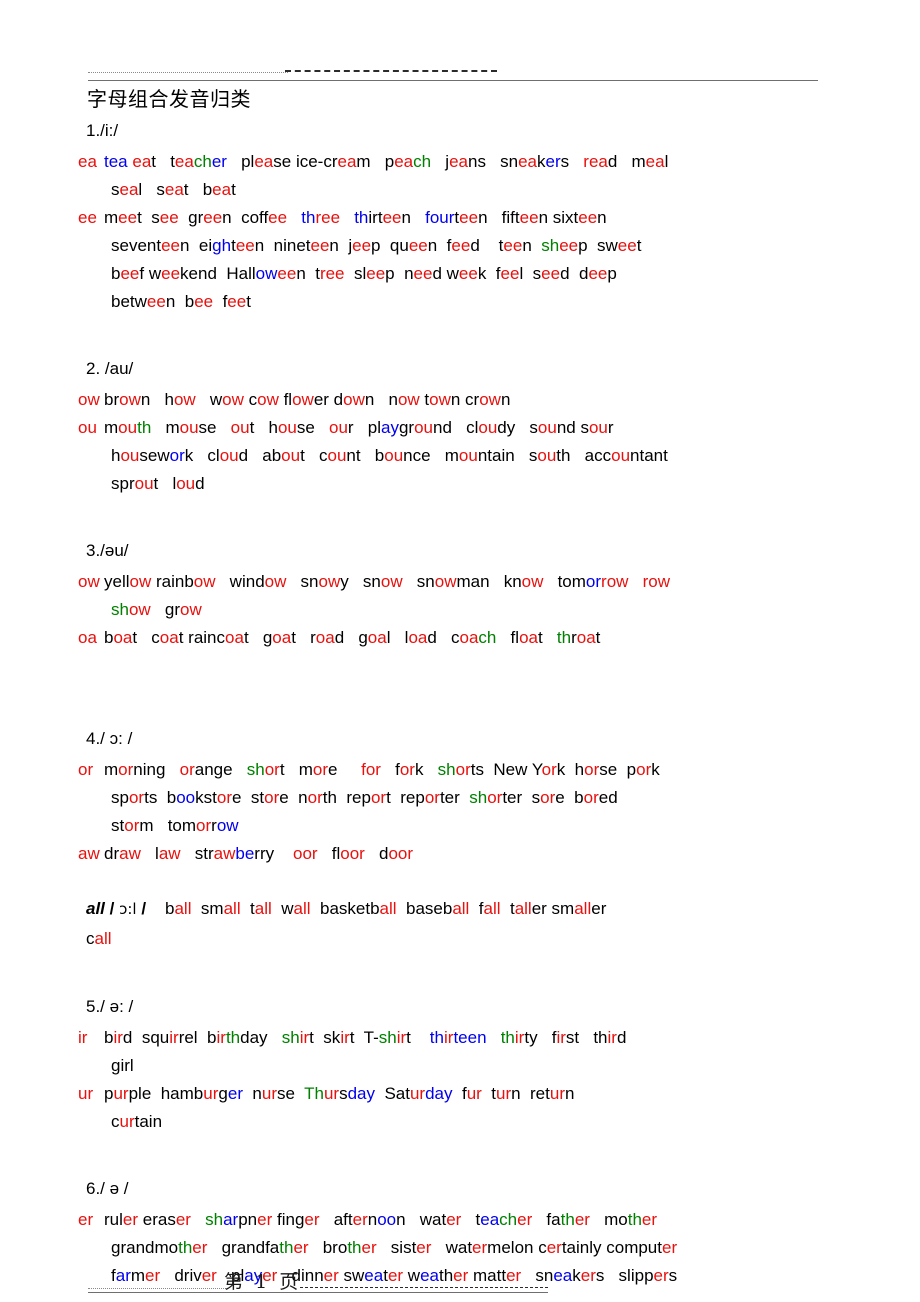  I want to click on header-dash-right, so click(391, 71).